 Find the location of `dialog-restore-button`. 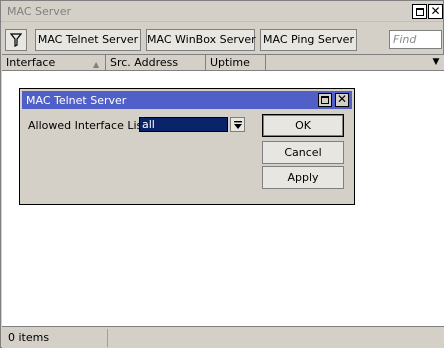

dialog-restore-button is located at coordinates (325, 100).